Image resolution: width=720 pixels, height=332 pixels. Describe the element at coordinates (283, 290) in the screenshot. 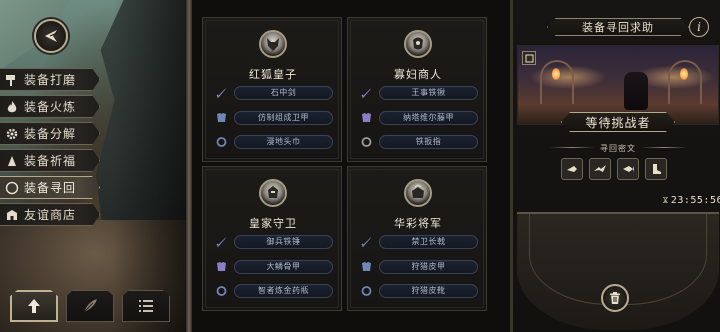

I see `item-name: 智者炼金药瓶` at that location.